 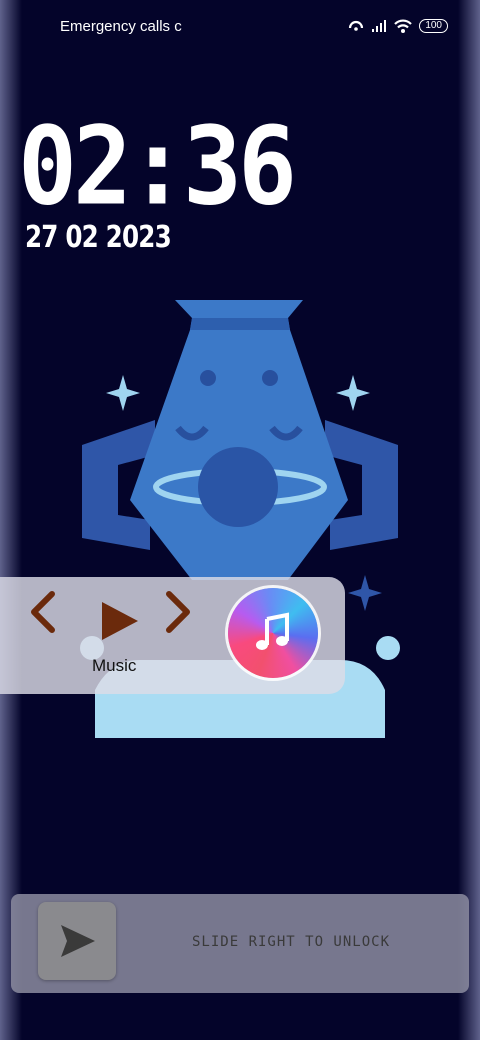 What do you see at coordinates (433, 26) in the screenshot?
I see `battery-icon: 100` at bounding box center [433, 26].